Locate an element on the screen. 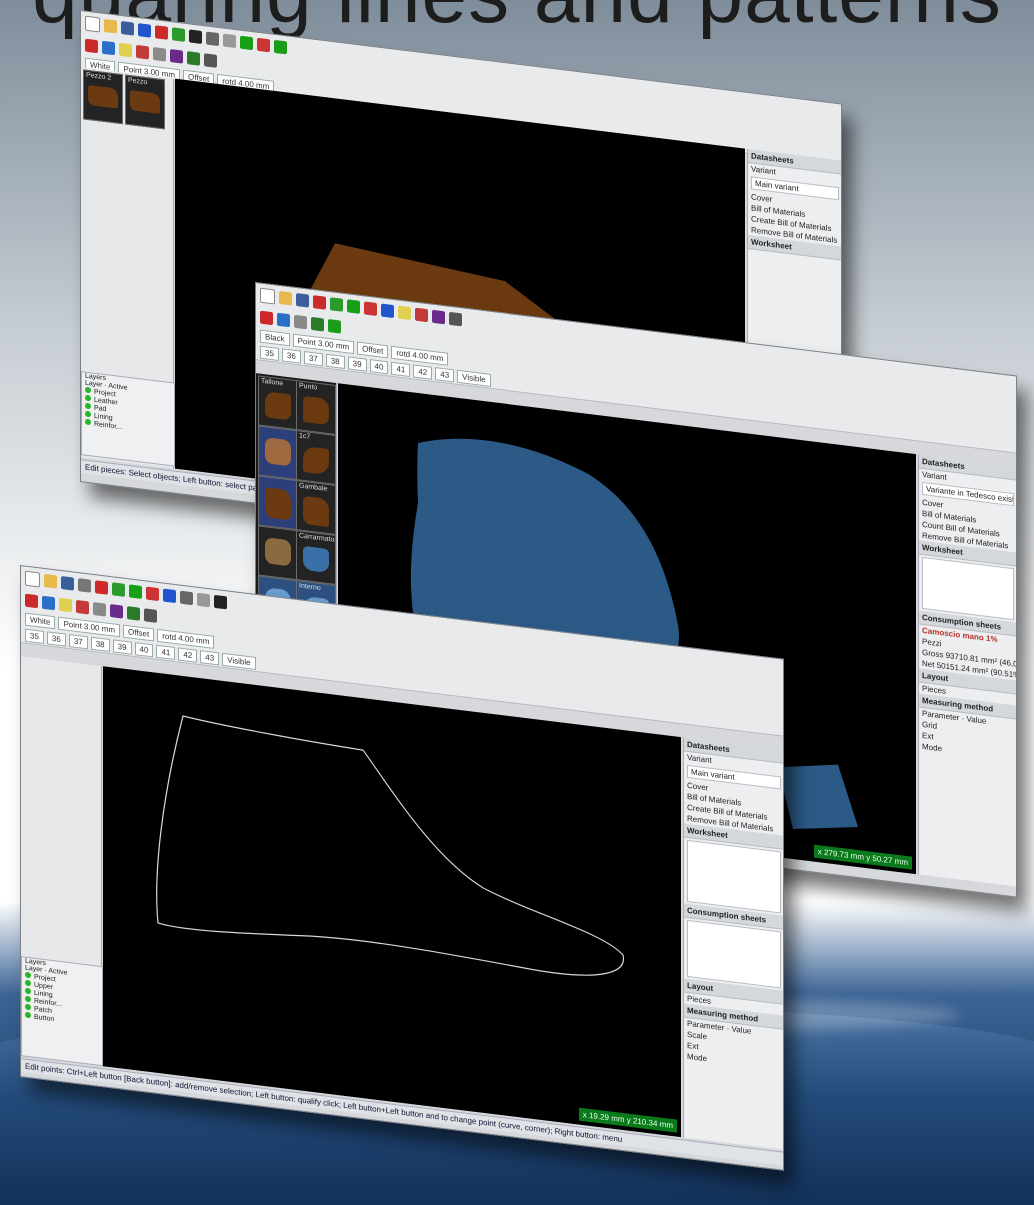 The image size is (1034, 1205). piece-thumb-label: Punto is located at coordinates (308, 387).